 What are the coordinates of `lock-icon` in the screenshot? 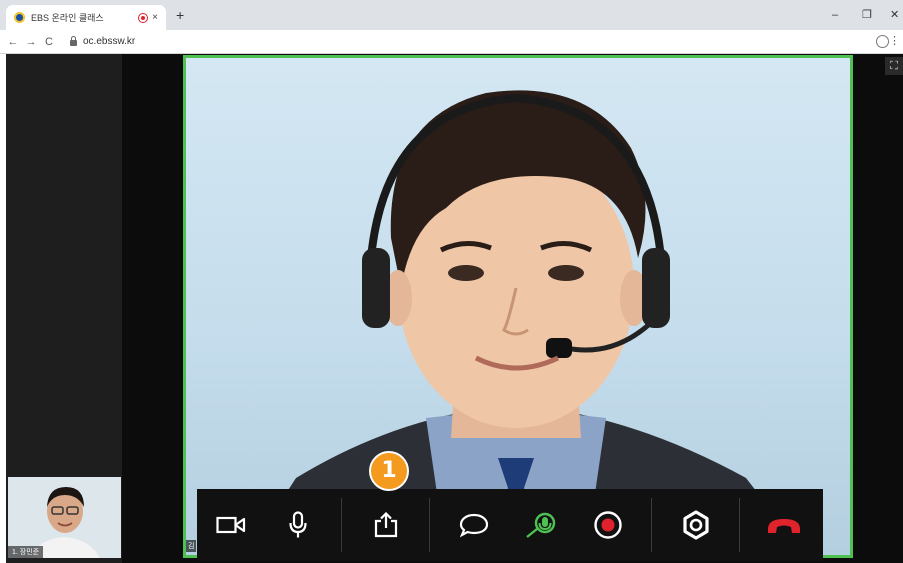 It's located at (73, 40).